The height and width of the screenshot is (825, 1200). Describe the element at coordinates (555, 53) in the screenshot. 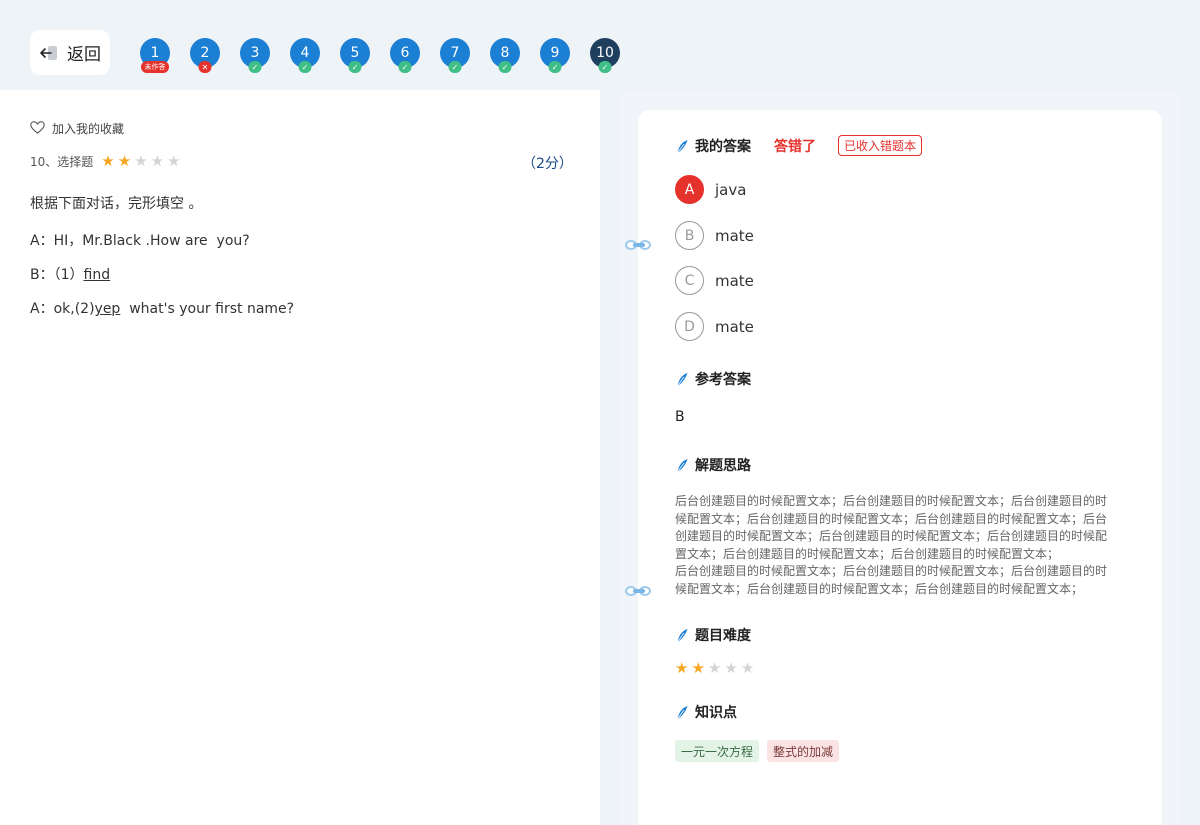

I see `question-number: 9` at that location.